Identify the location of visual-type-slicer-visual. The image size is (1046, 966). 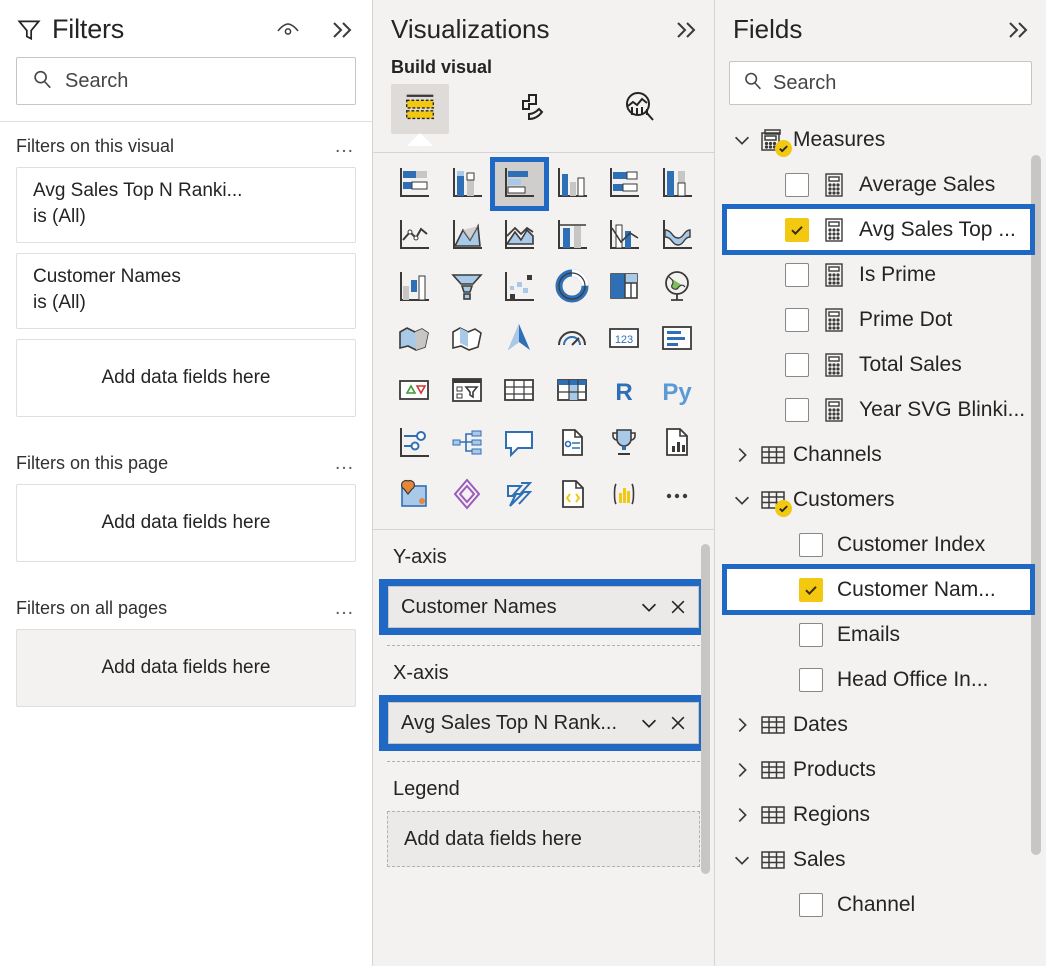
(467, 392).